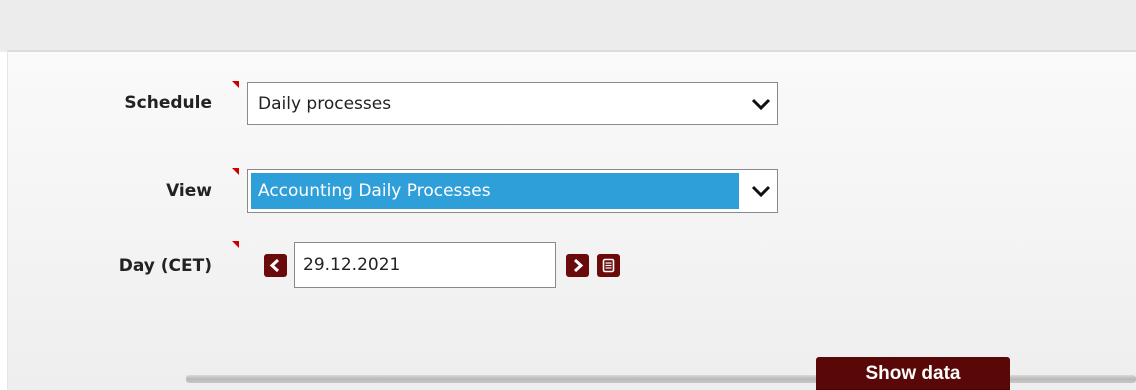  Describe the element at coordinates (512, 103) in the screenshot. I see `schedule-select: Daily processes` at that location.